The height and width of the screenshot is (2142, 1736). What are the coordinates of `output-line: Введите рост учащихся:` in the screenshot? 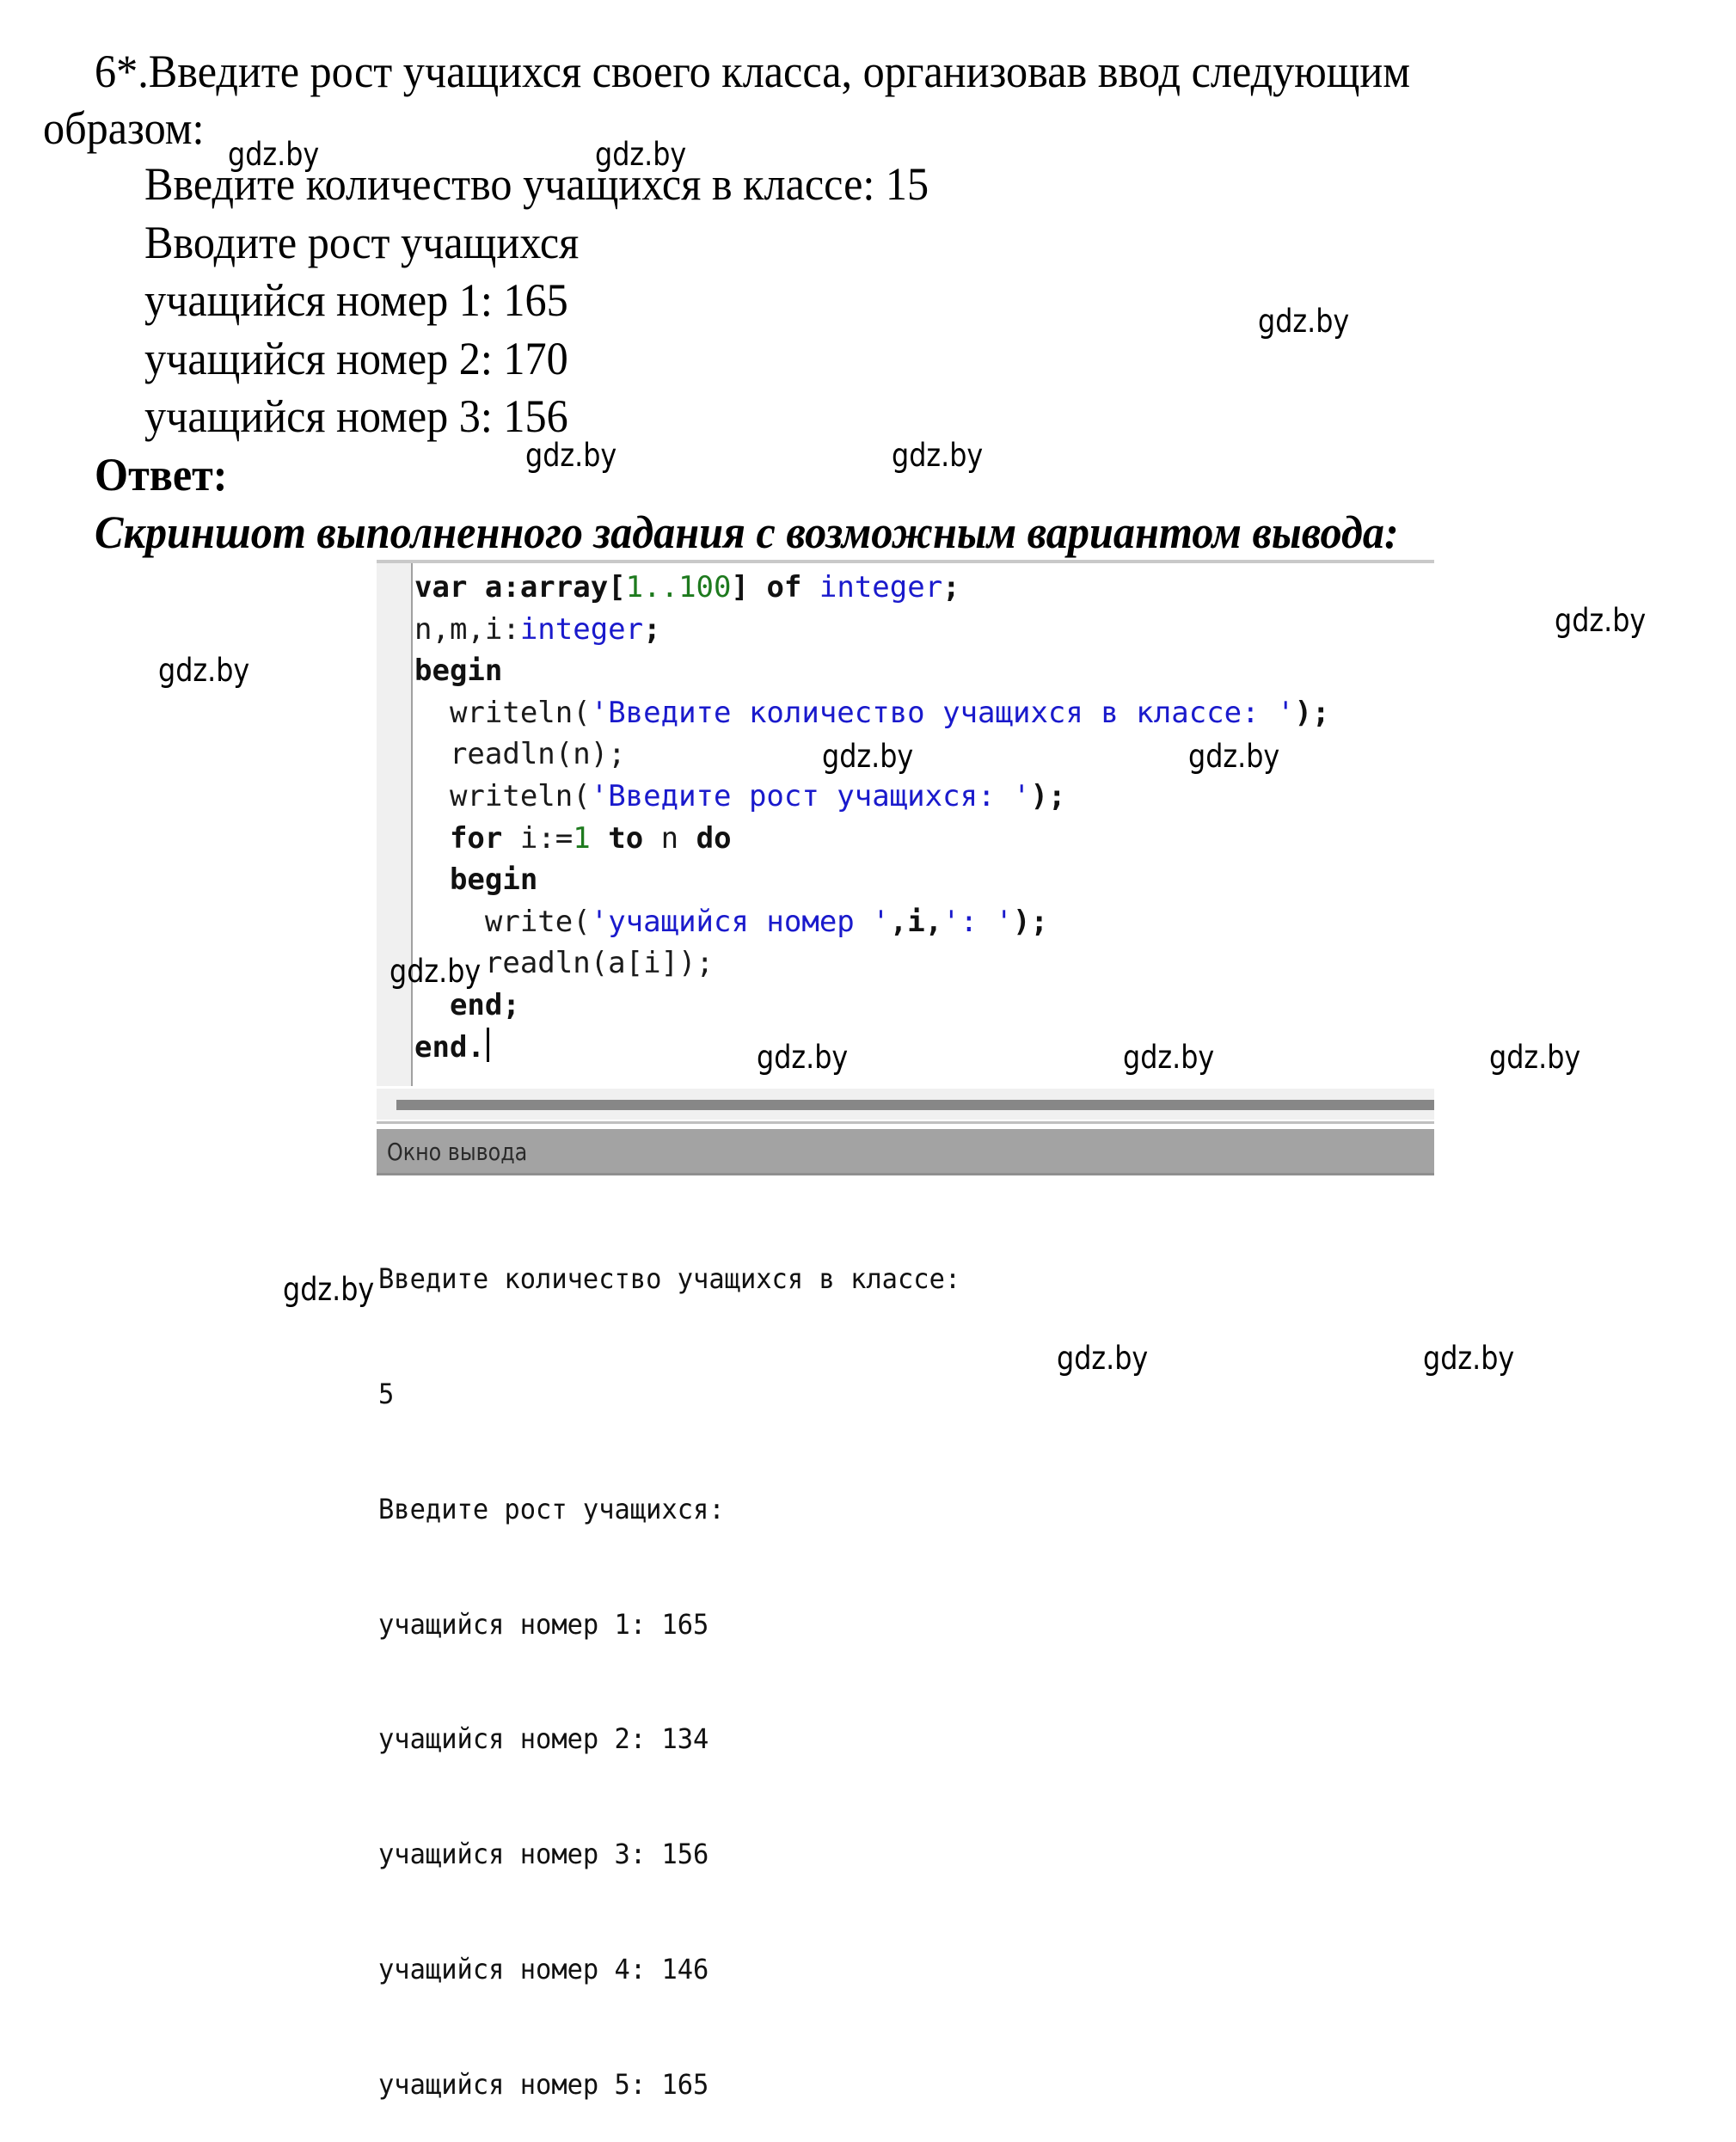 It's located at (551, 1508).